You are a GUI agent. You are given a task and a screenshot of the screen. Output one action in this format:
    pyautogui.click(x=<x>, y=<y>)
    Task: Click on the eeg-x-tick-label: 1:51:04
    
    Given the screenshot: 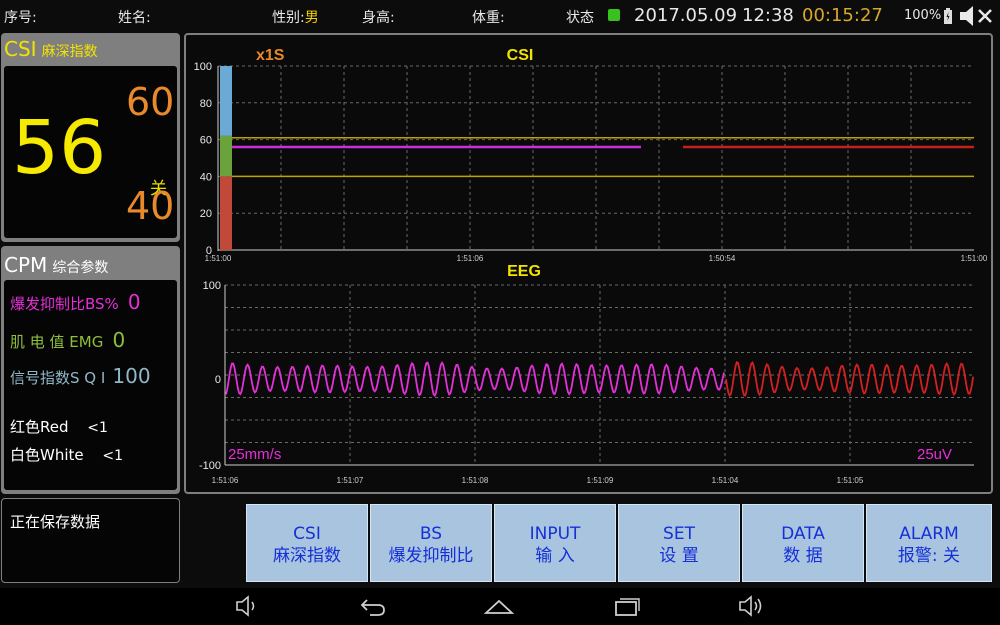 What is the action you would take?
    pyautogui.click(x=725, y=480)
    